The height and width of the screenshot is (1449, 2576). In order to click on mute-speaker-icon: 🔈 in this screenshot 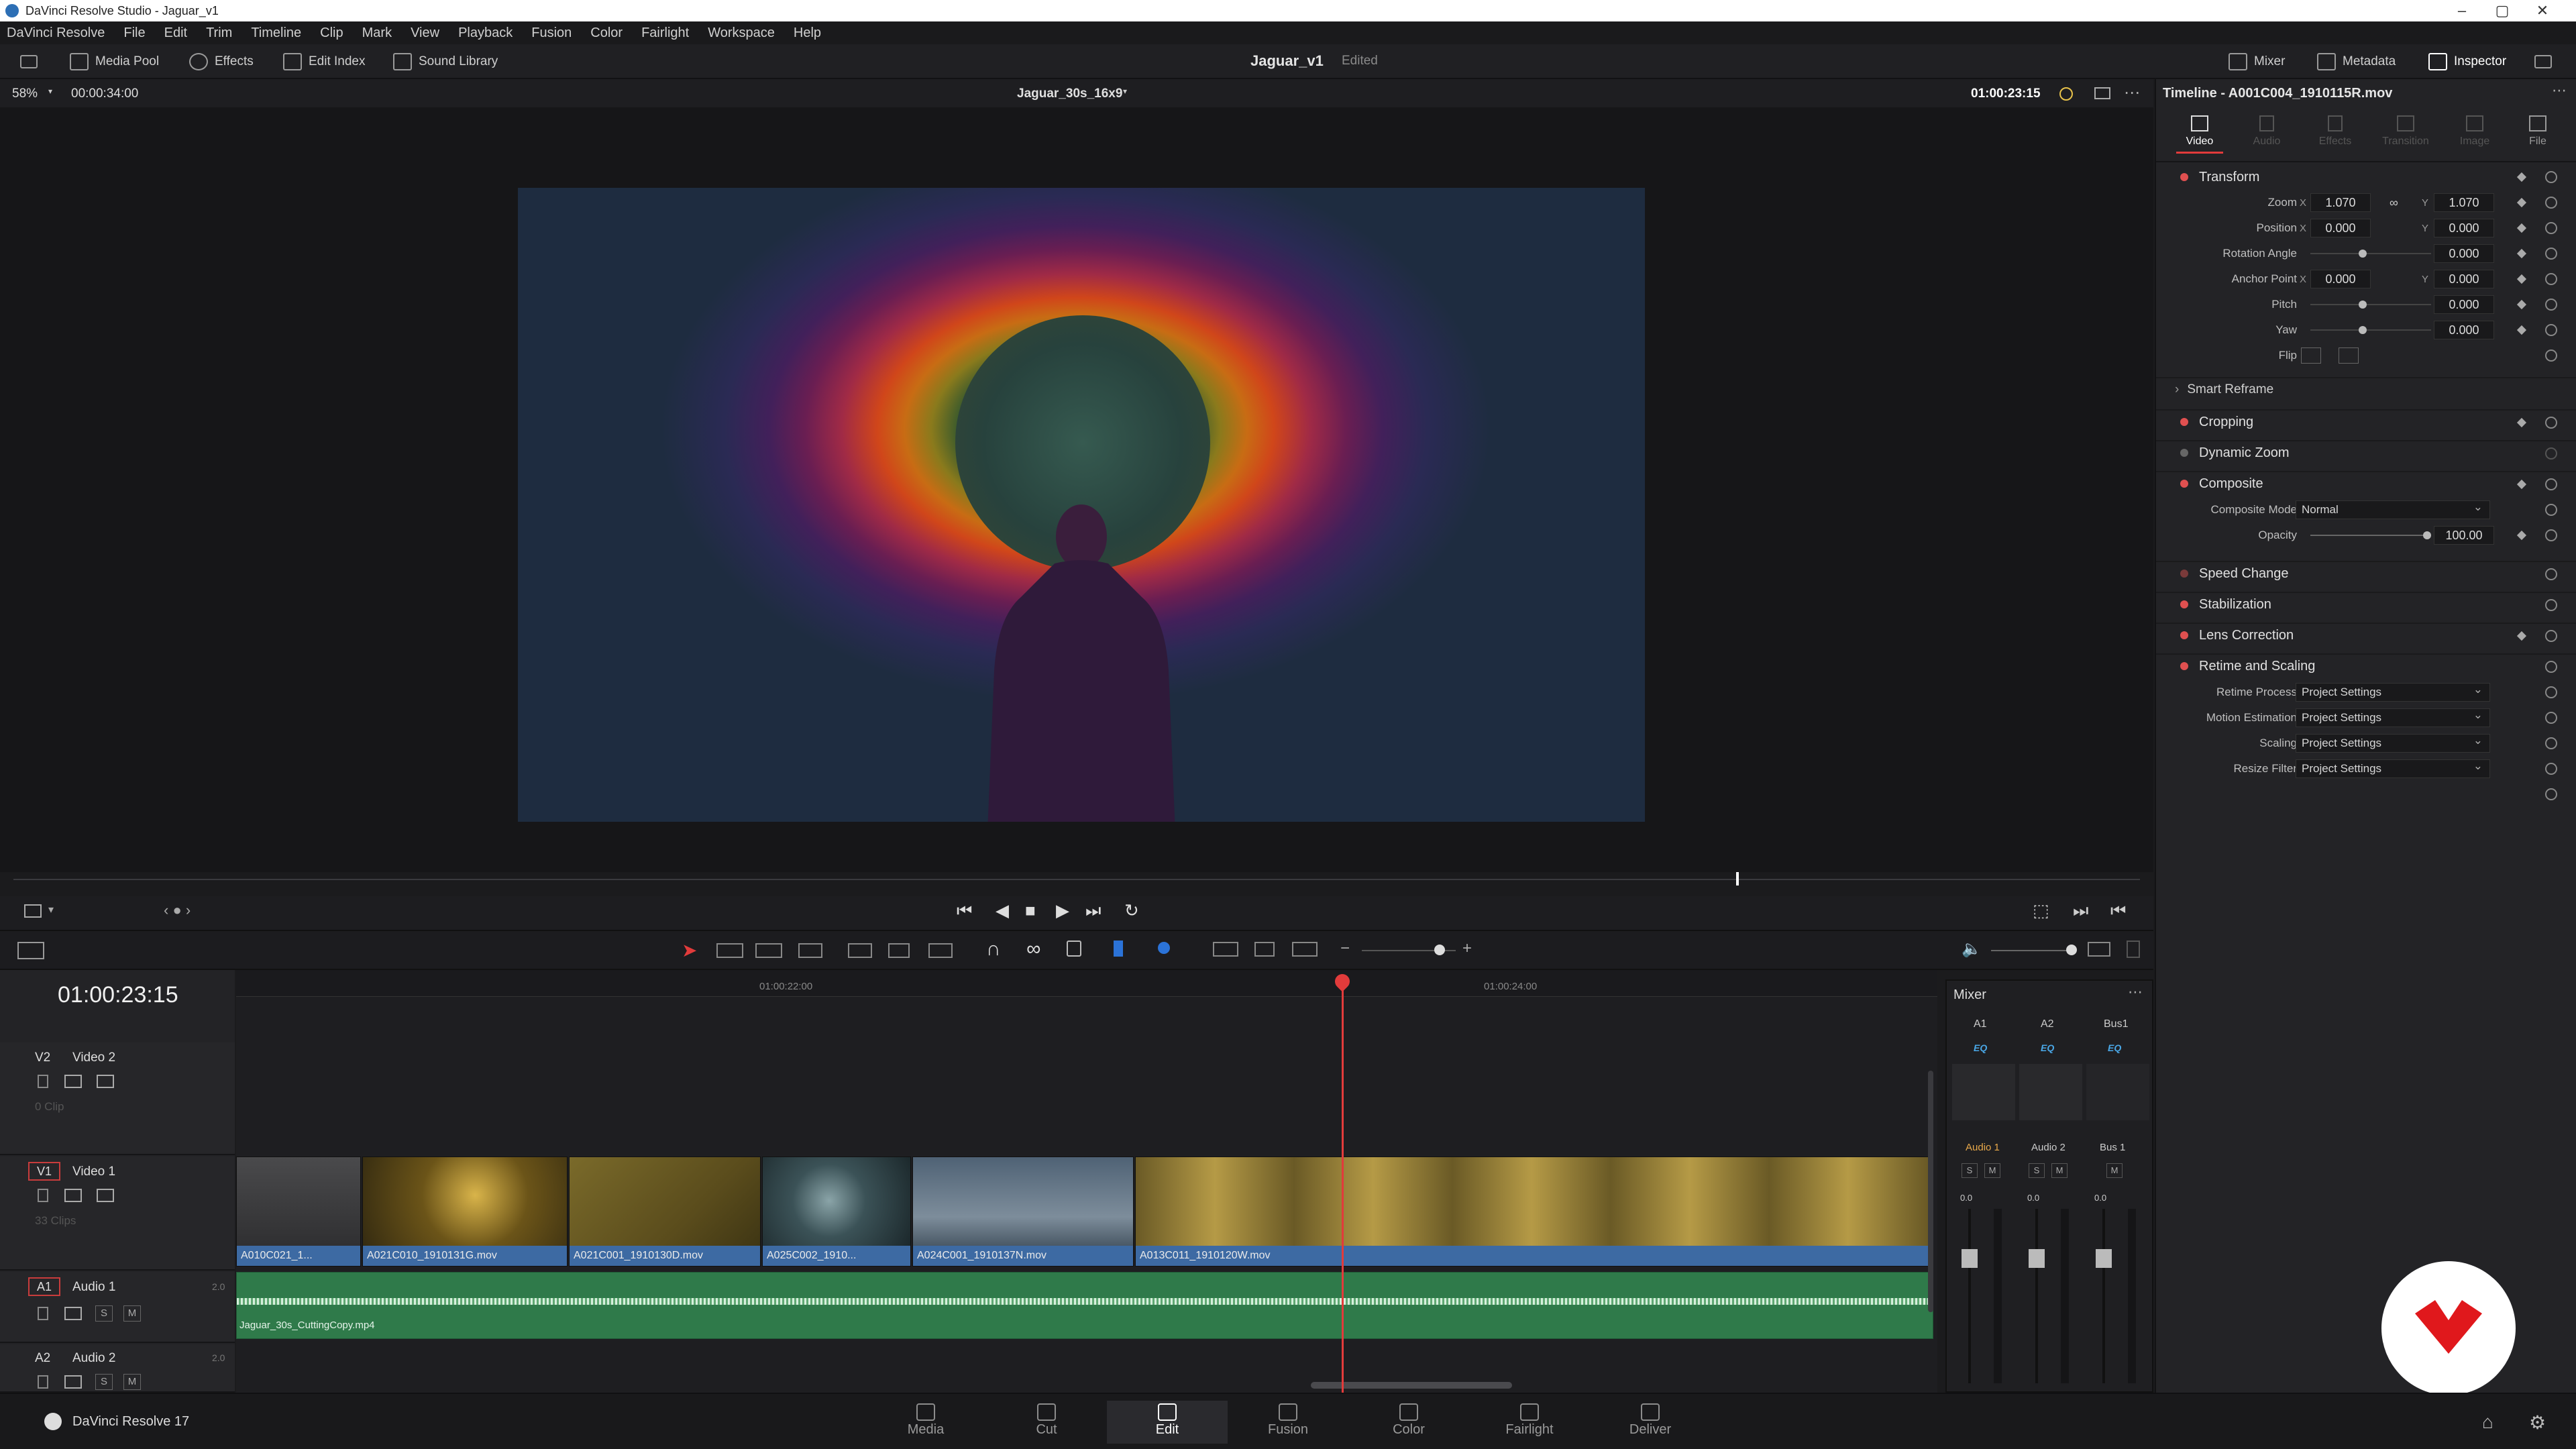, I will do `click(1972, 949)`.